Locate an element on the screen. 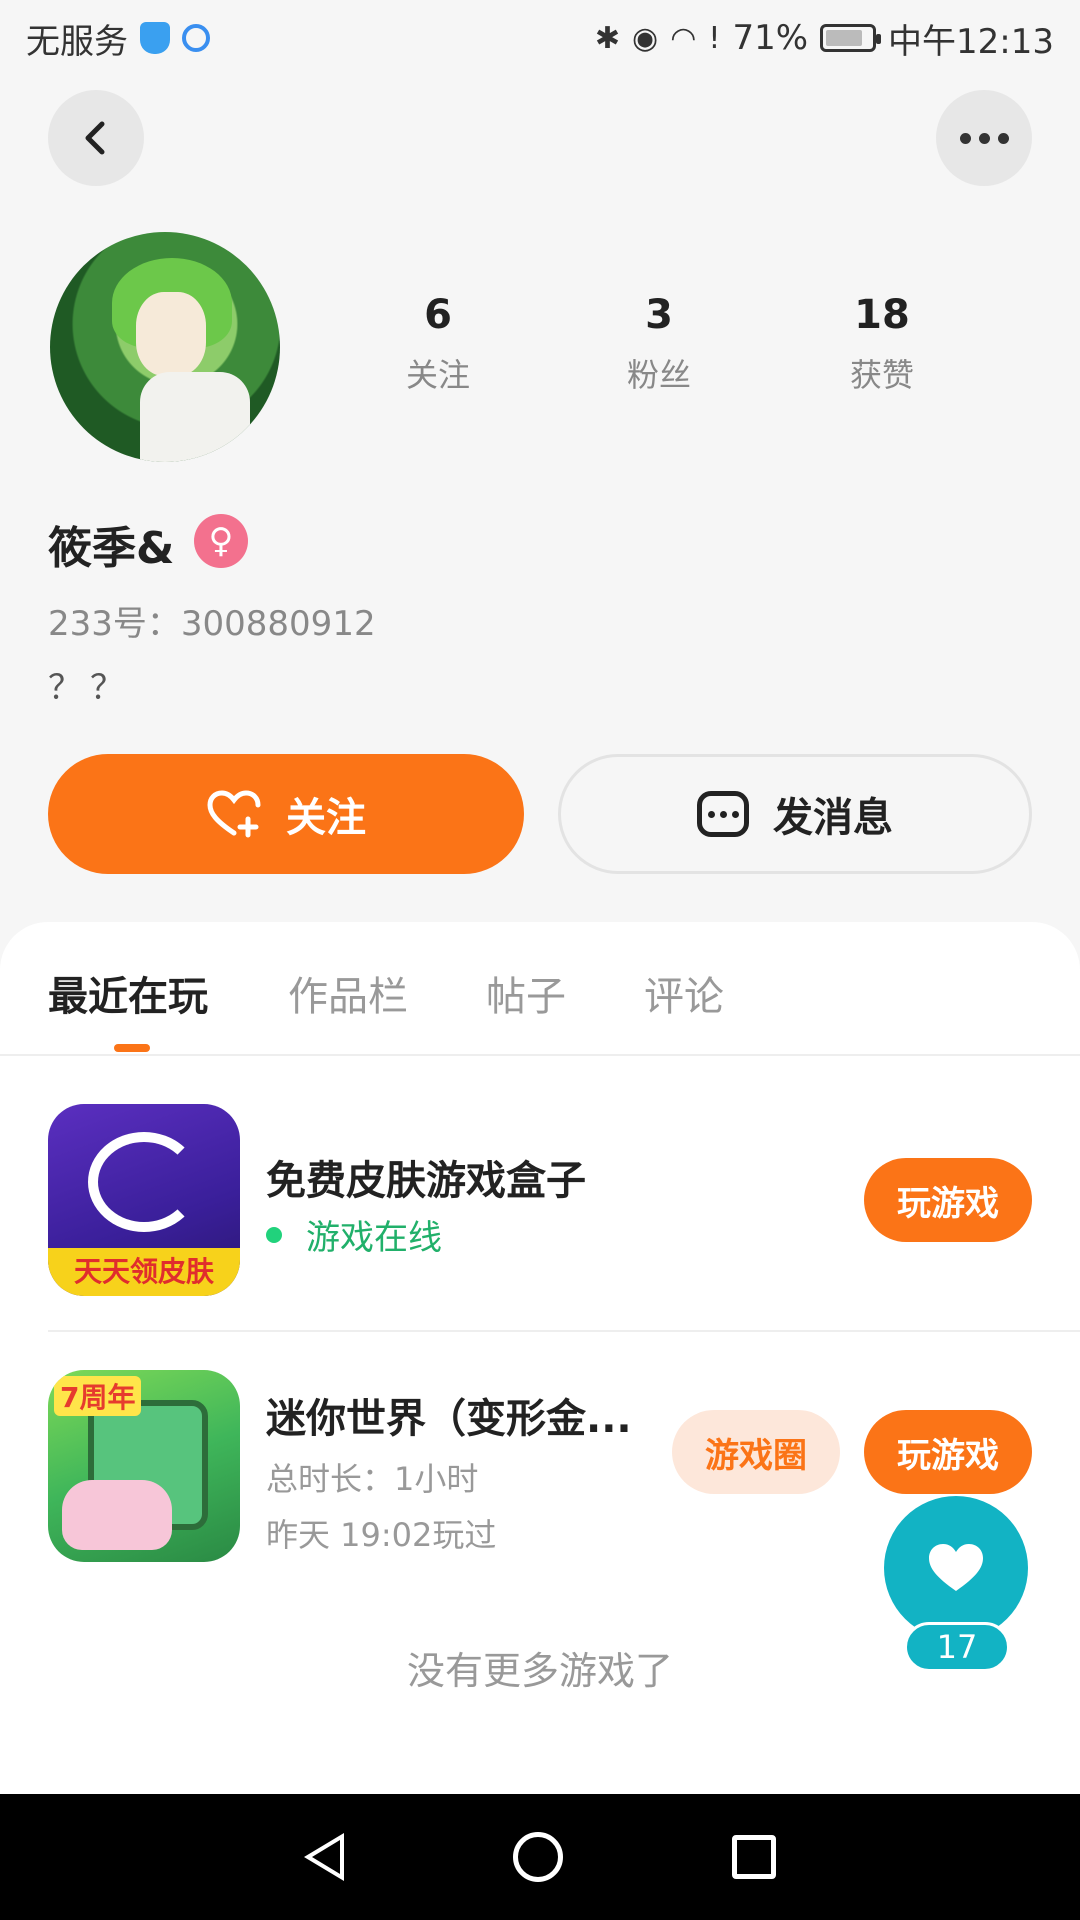 This screenshot has height=1920, width=1080. stat-following: 6 关注 is located at coordinates (438, 344).